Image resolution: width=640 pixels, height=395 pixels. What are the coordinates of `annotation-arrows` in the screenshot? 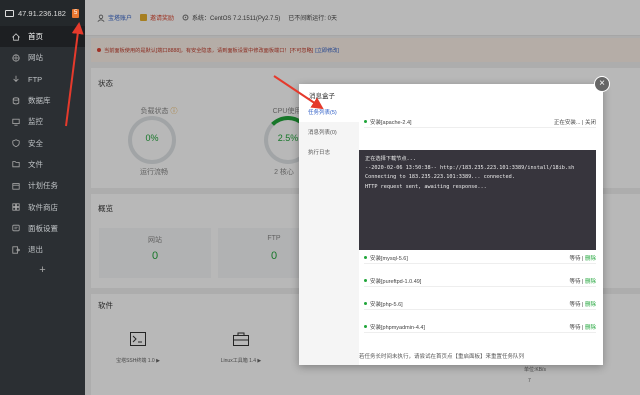 It's located at (194, 74).